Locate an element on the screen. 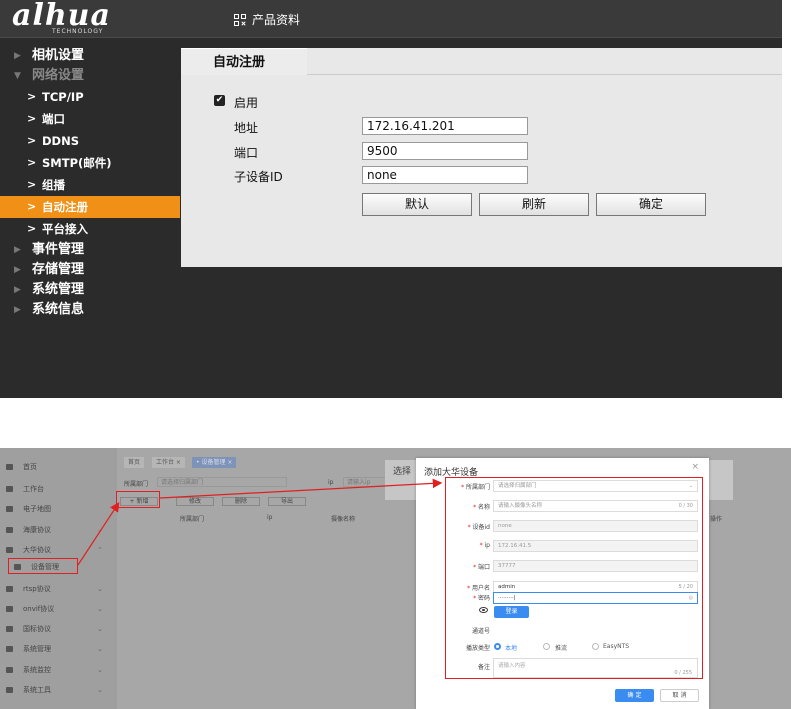 The width and height of the screenshot is (791, 709). tools-icon is located at coordinates (9, 690).